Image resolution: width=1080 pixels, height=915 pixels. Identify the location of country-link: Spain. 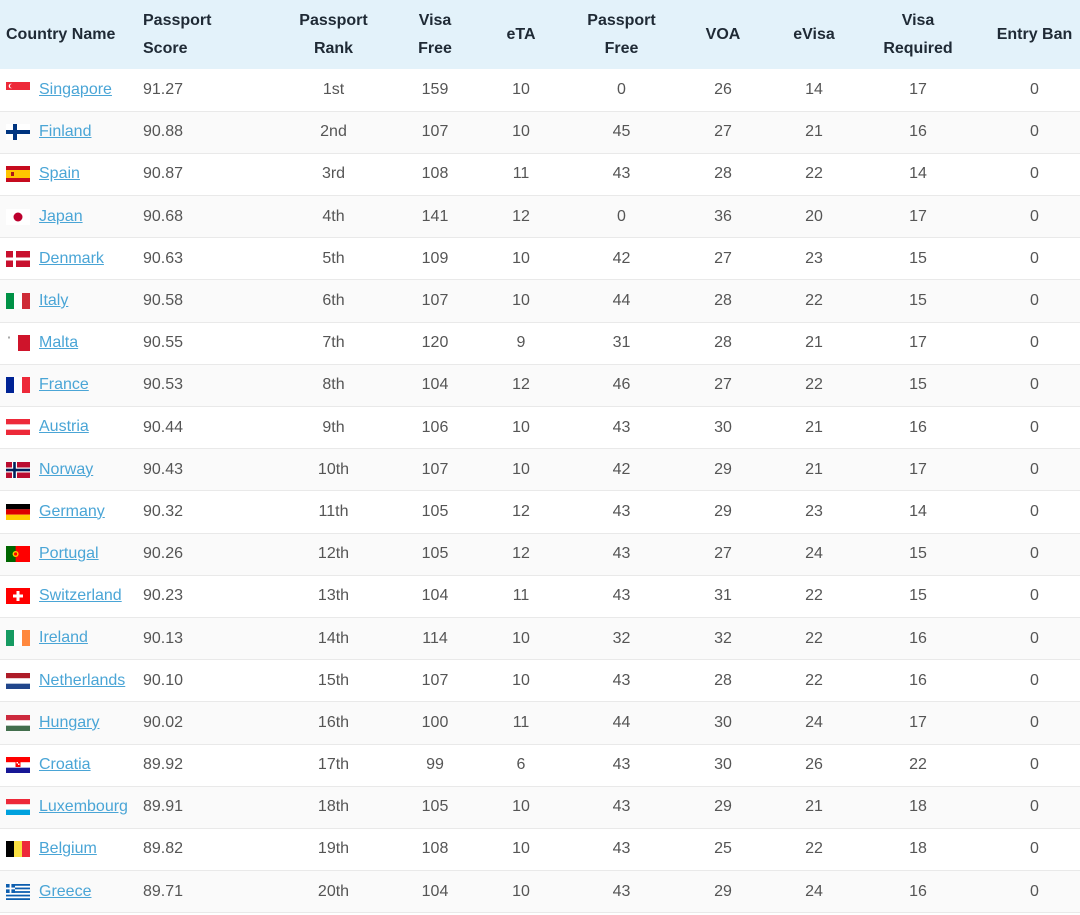
(59, 173).